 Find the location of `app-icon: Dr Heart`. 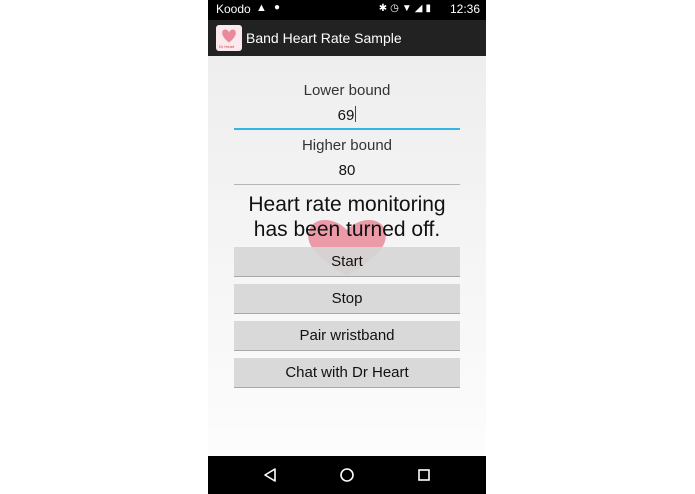

app-icon: Dr Heart is located at coordinates (229, 38).